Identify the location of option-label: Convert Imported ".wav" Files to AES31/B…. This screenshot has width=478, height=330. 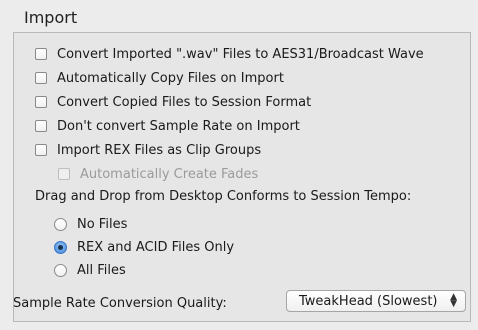
(240, 54).